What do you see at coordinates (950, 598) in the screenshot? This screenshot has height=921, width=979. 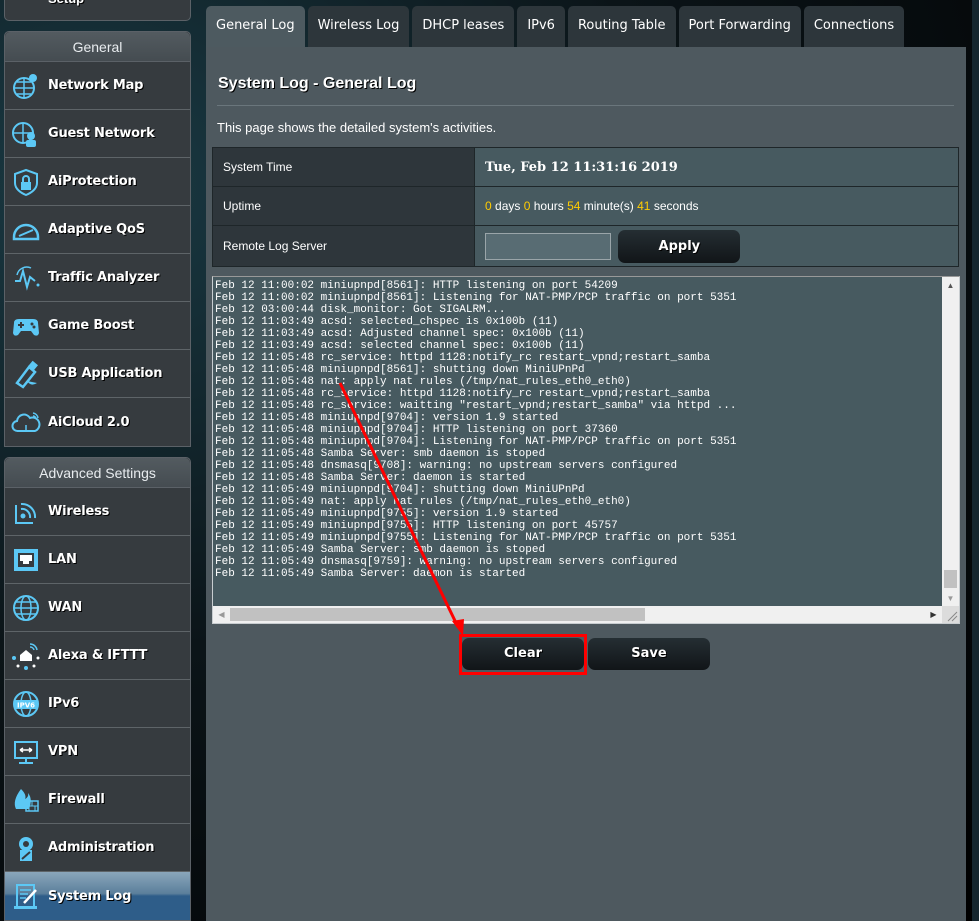 I see `scroll-down-arrow-icon: ▼` at bounding box center [950, 598].